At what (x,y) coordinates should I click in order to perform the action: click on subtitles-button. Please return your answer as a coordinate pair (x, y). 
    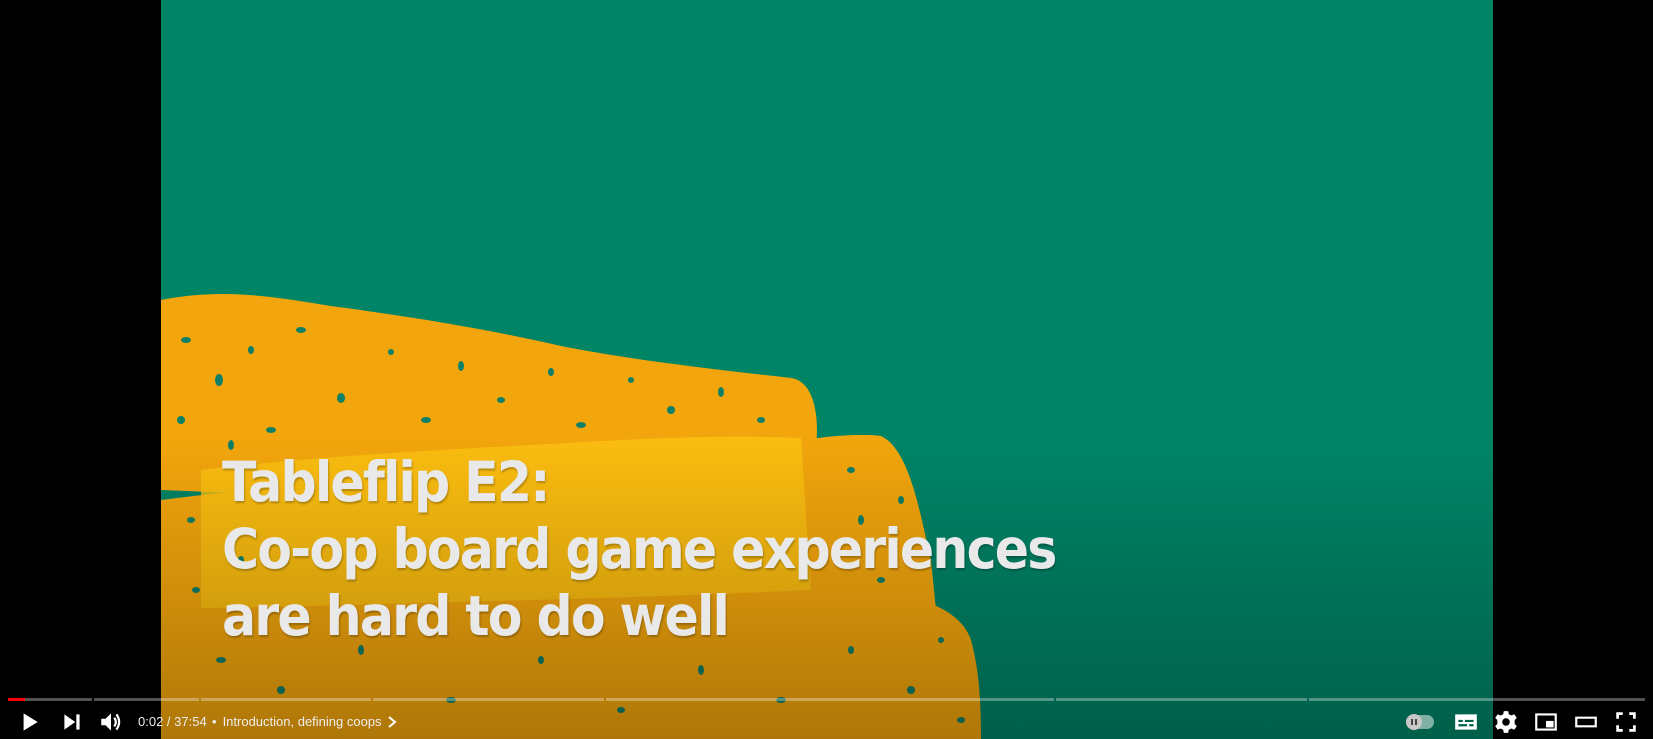
    Looking at the image, I should click on (1466, 722).